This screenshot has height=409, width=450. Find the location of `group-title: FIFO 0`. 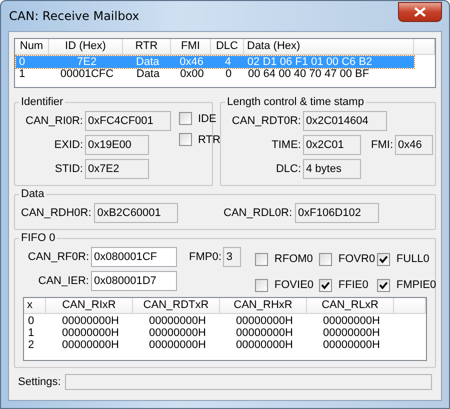

group-title: FIFO 0 is located at coordinates (38, 238).